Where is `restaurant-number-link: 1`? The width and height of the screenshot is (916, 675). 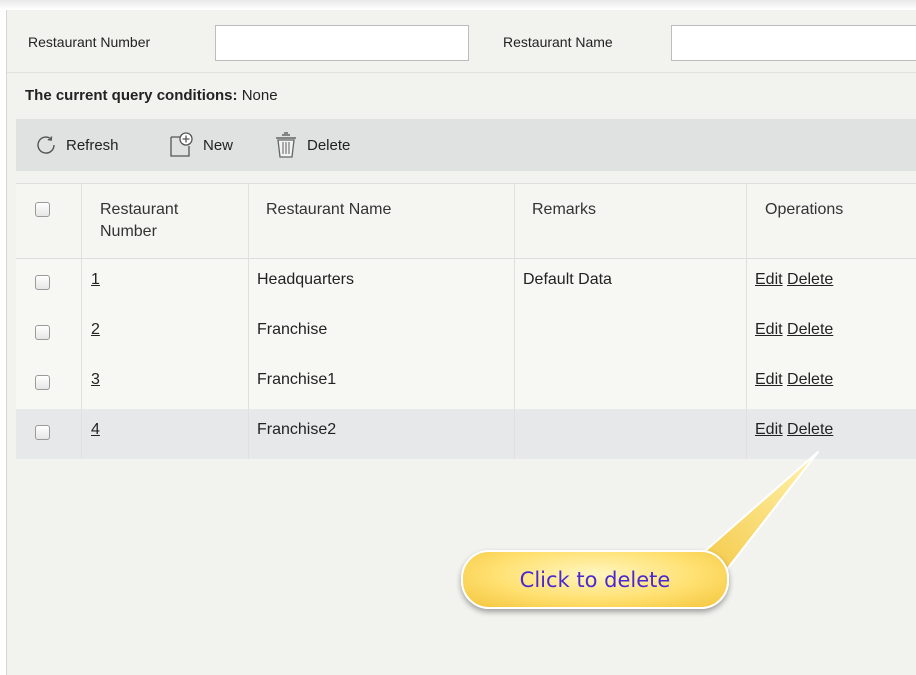
restaurant-number-link: 1 is located at coordinates (95, 280).